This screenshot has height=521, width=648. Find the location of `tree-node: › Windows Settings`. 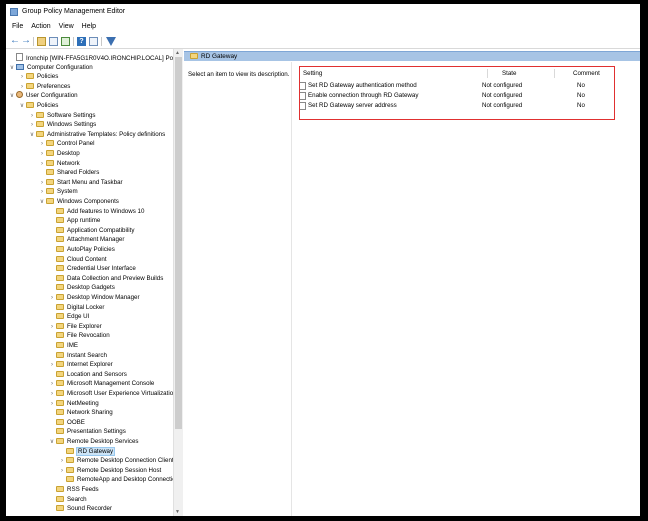

tree-node: › Windows Settings is located at coordinates (62, 125).